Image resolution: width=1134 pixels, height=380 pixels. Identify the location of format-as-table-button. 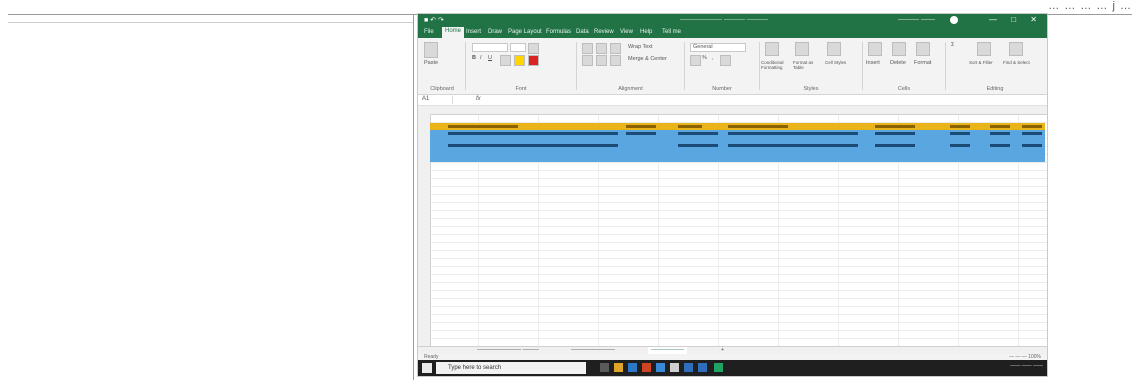
(802, 49).